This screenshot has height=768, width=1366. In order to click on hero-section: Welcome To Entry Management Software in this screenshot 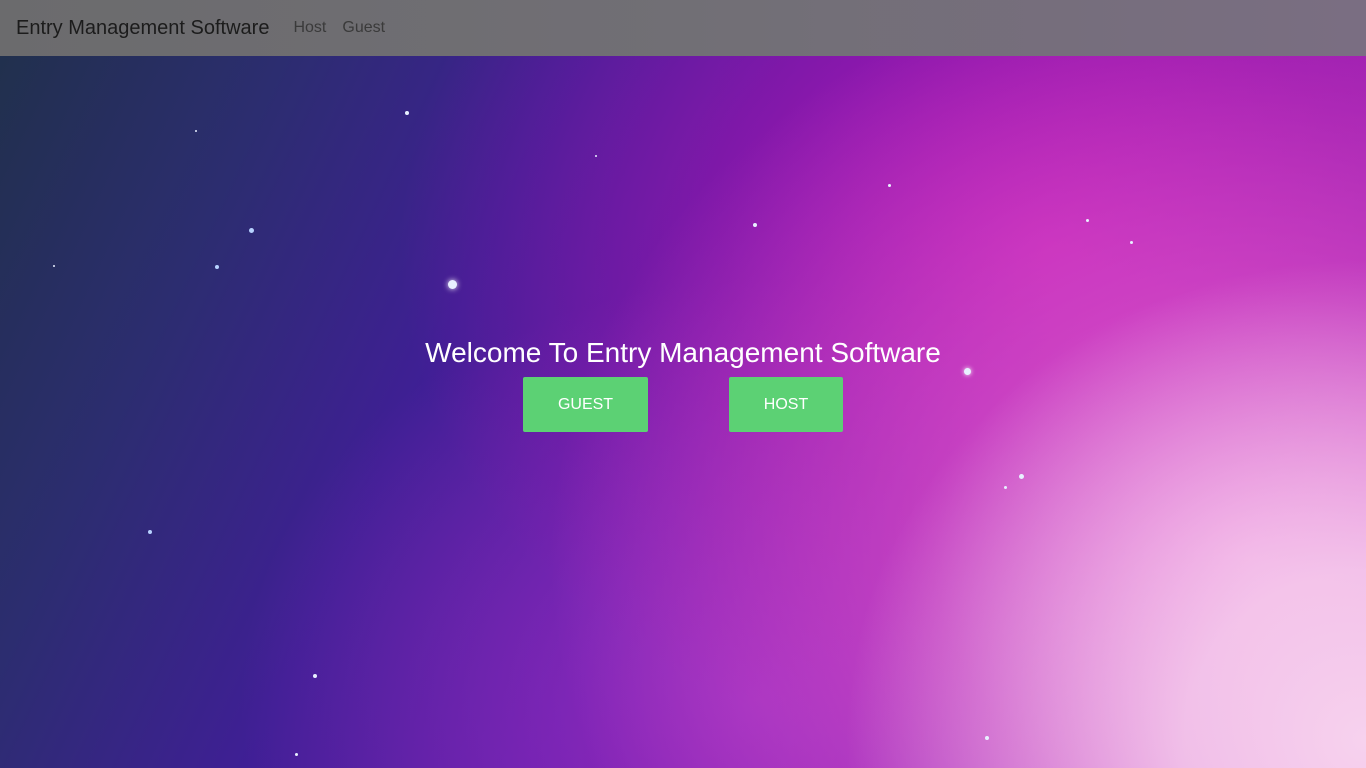, I will do `click(683, 353)`.